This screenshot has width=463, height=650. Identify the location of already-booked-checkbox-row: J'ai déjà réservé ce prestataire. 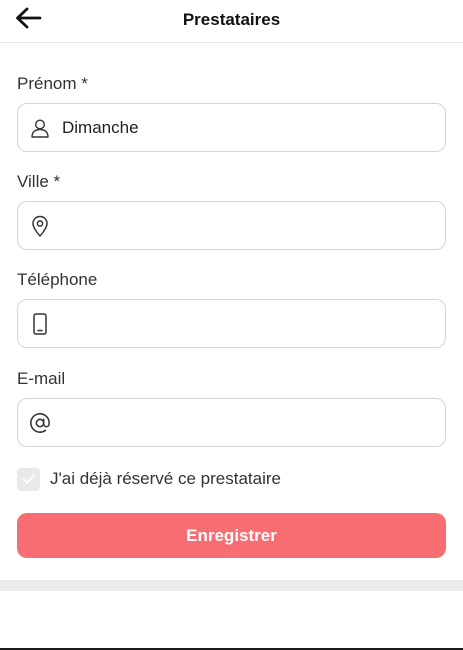
(149, 479).